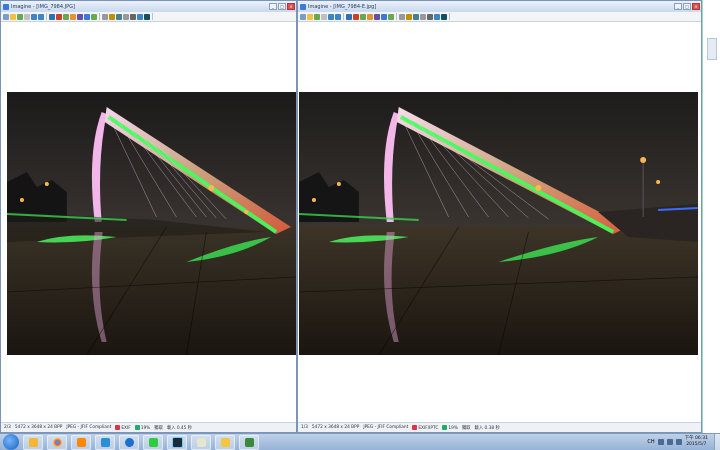  I want to click on status-label: 獨取, so click(466, 428).